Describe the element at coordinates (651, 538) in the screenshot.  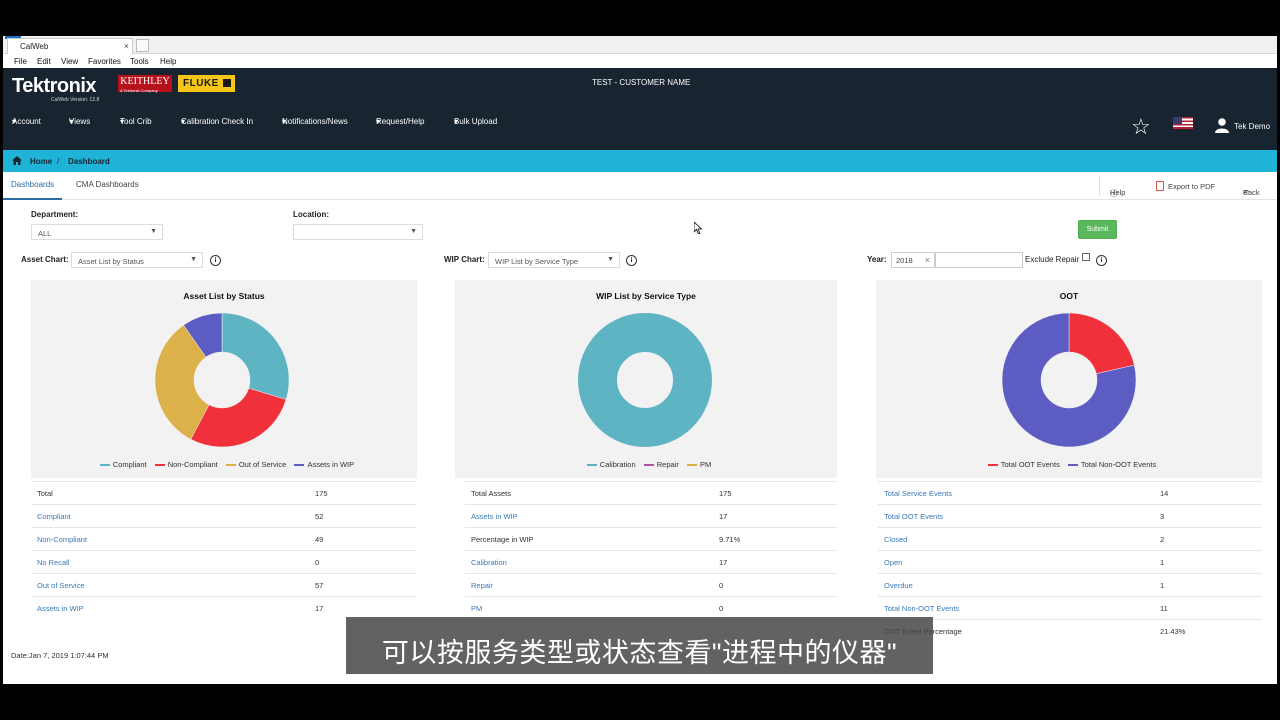
I see `table-row: Percentage in WIP 9.71%` at that location.